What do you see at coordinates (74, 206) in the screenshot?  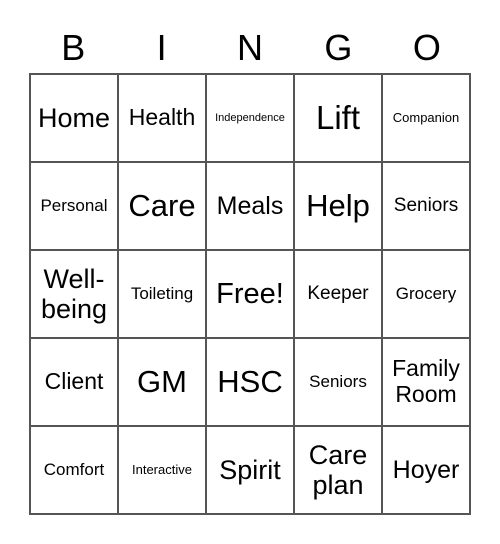 I see `bingo-cell: Personal` at bounding box center [74, 206].